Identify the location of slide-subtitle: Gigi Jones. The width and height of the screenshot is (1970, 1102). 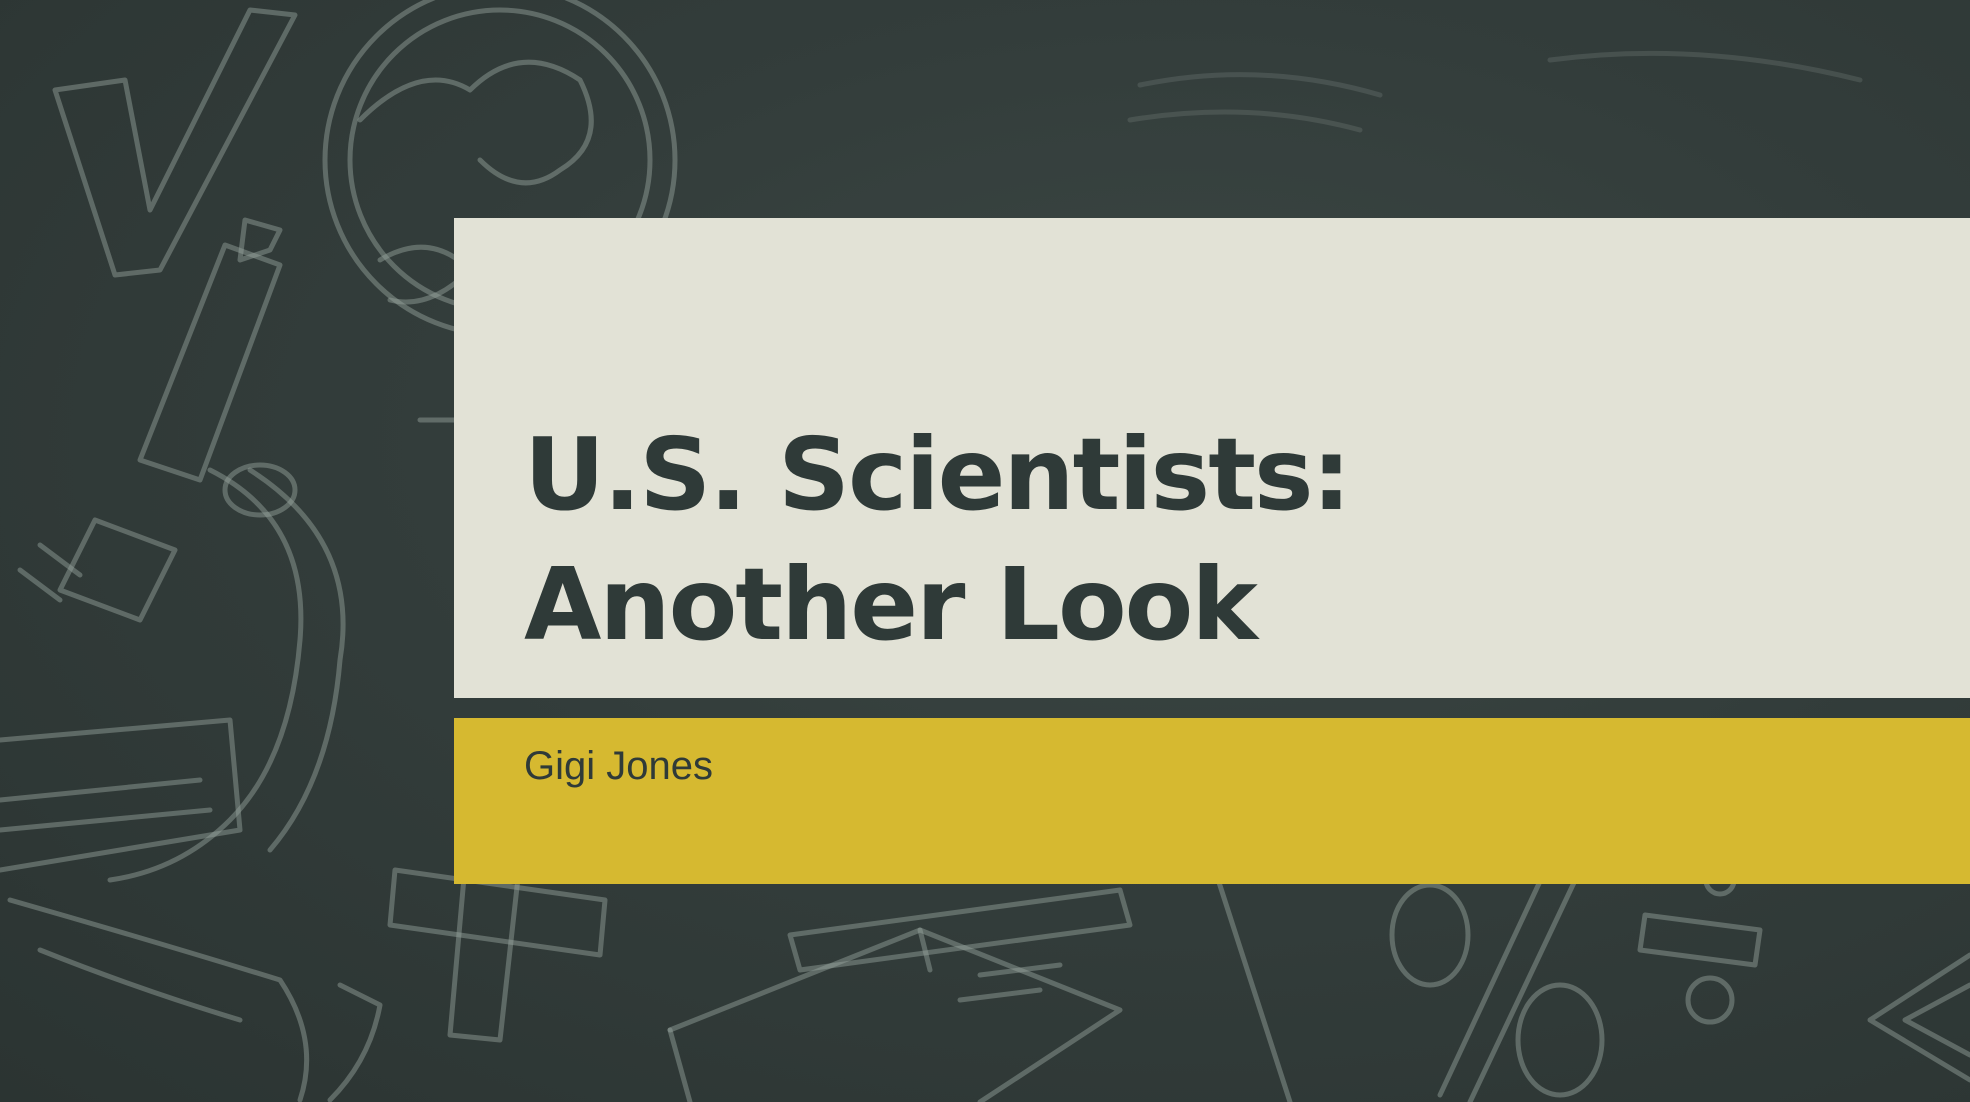
(618, 766).